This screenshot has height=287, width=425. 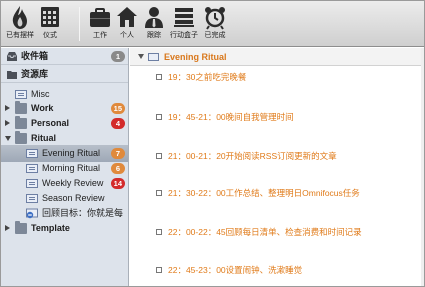 I want to click on alarm-clock-icon, so click(x=215, y=18).